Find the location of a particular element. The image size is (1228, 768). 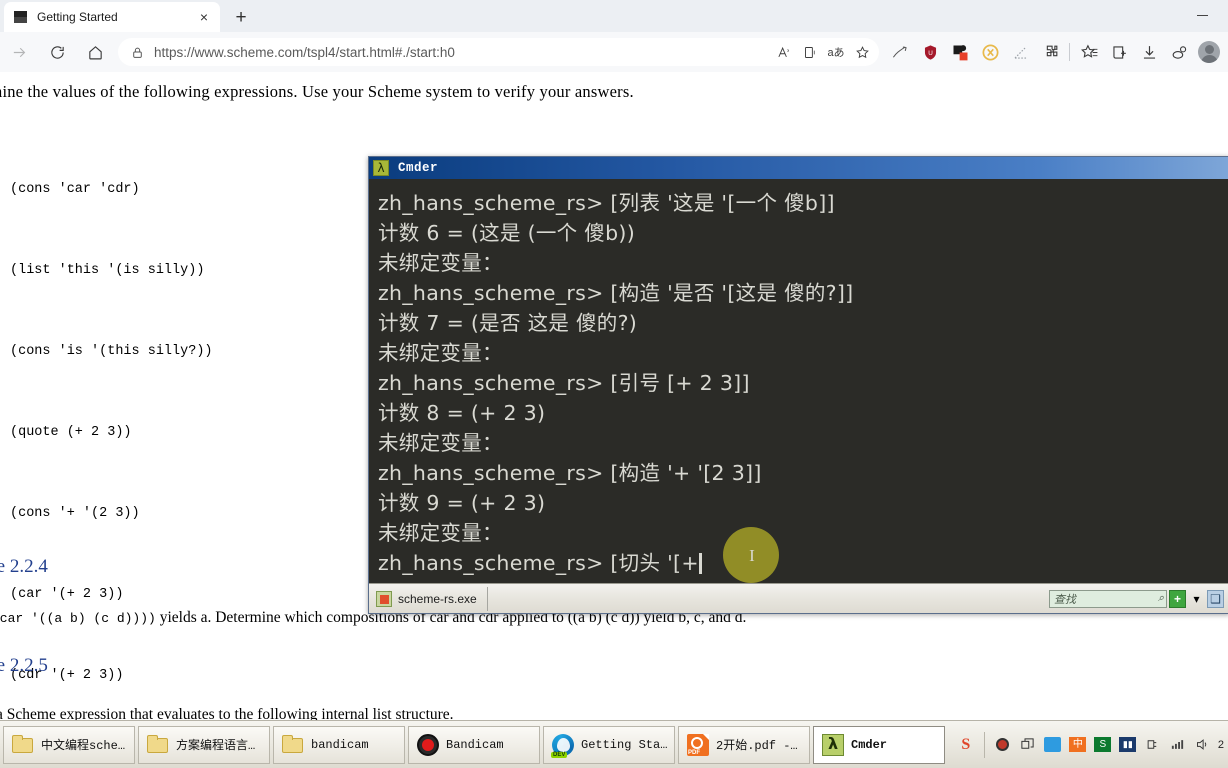

pdf-icon: PDF is located at coordinates (698, 745).